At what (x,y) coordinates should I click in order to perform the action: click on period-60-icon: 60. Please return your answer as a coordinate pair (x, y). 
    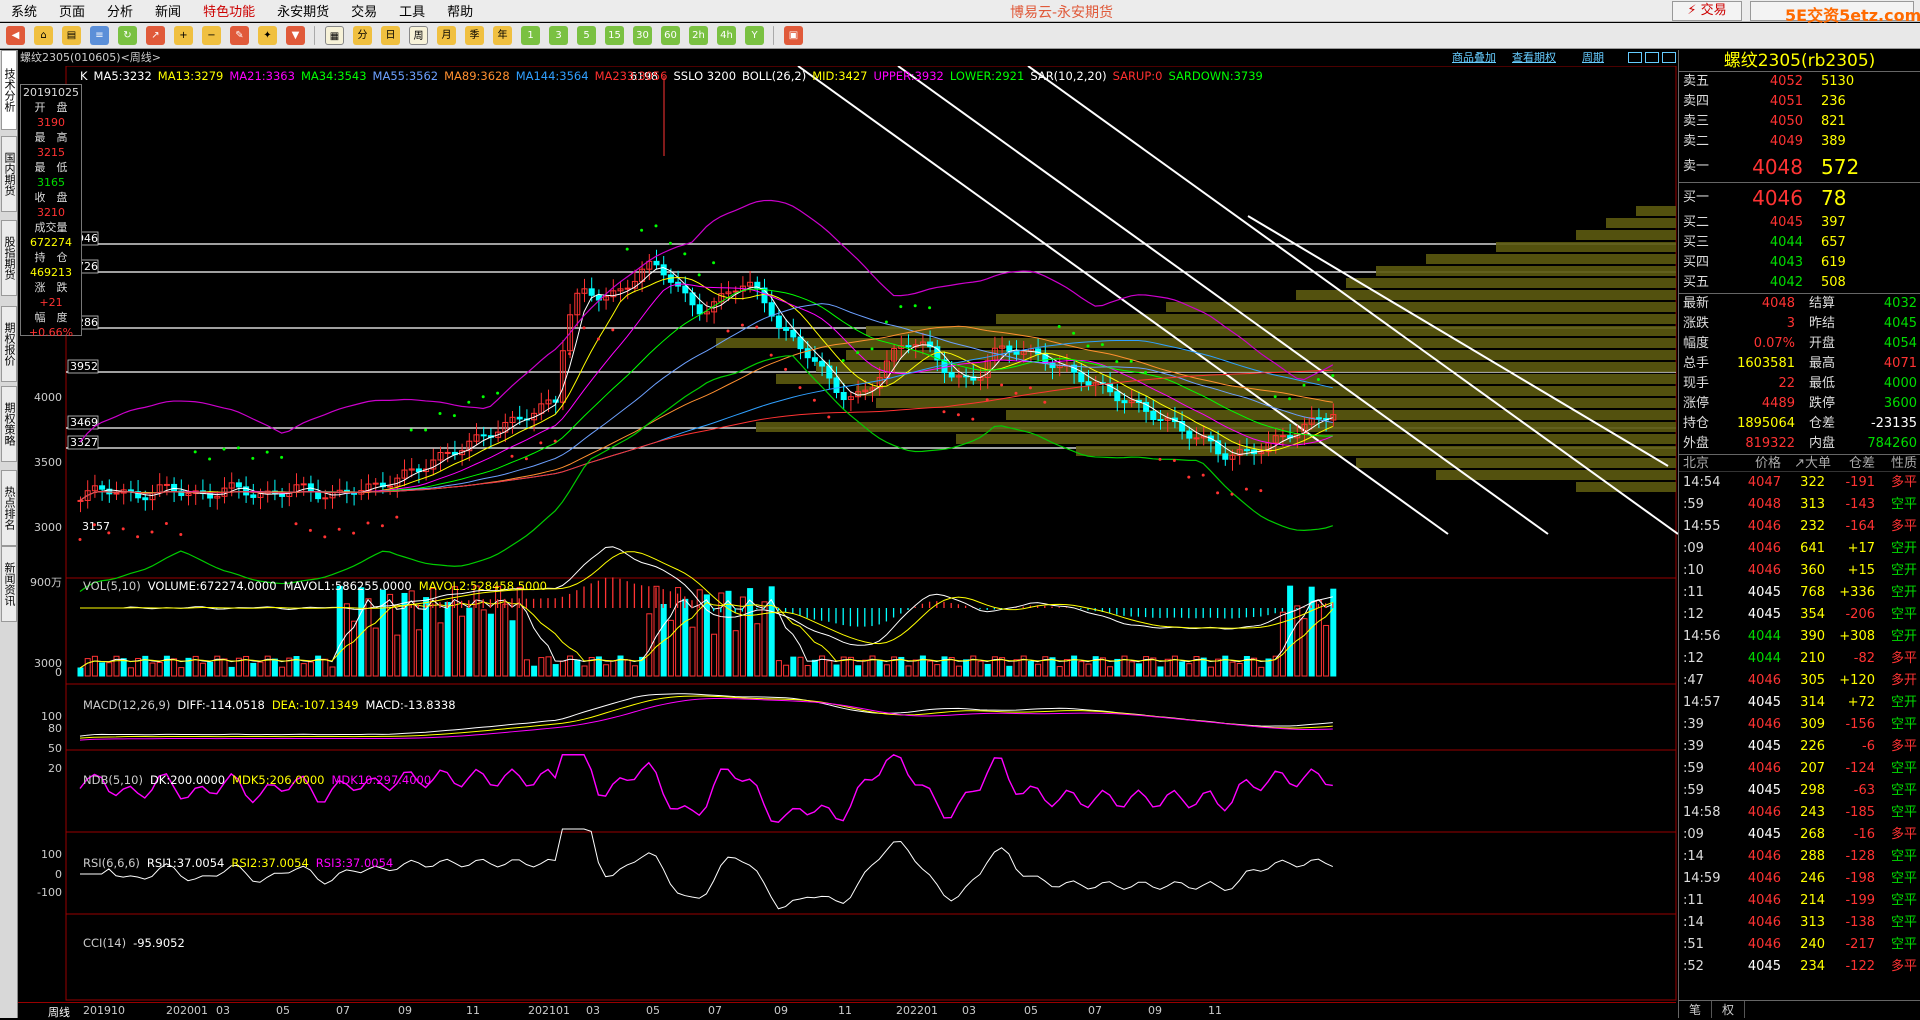
    Looking at the image, I should click on (670, 35).